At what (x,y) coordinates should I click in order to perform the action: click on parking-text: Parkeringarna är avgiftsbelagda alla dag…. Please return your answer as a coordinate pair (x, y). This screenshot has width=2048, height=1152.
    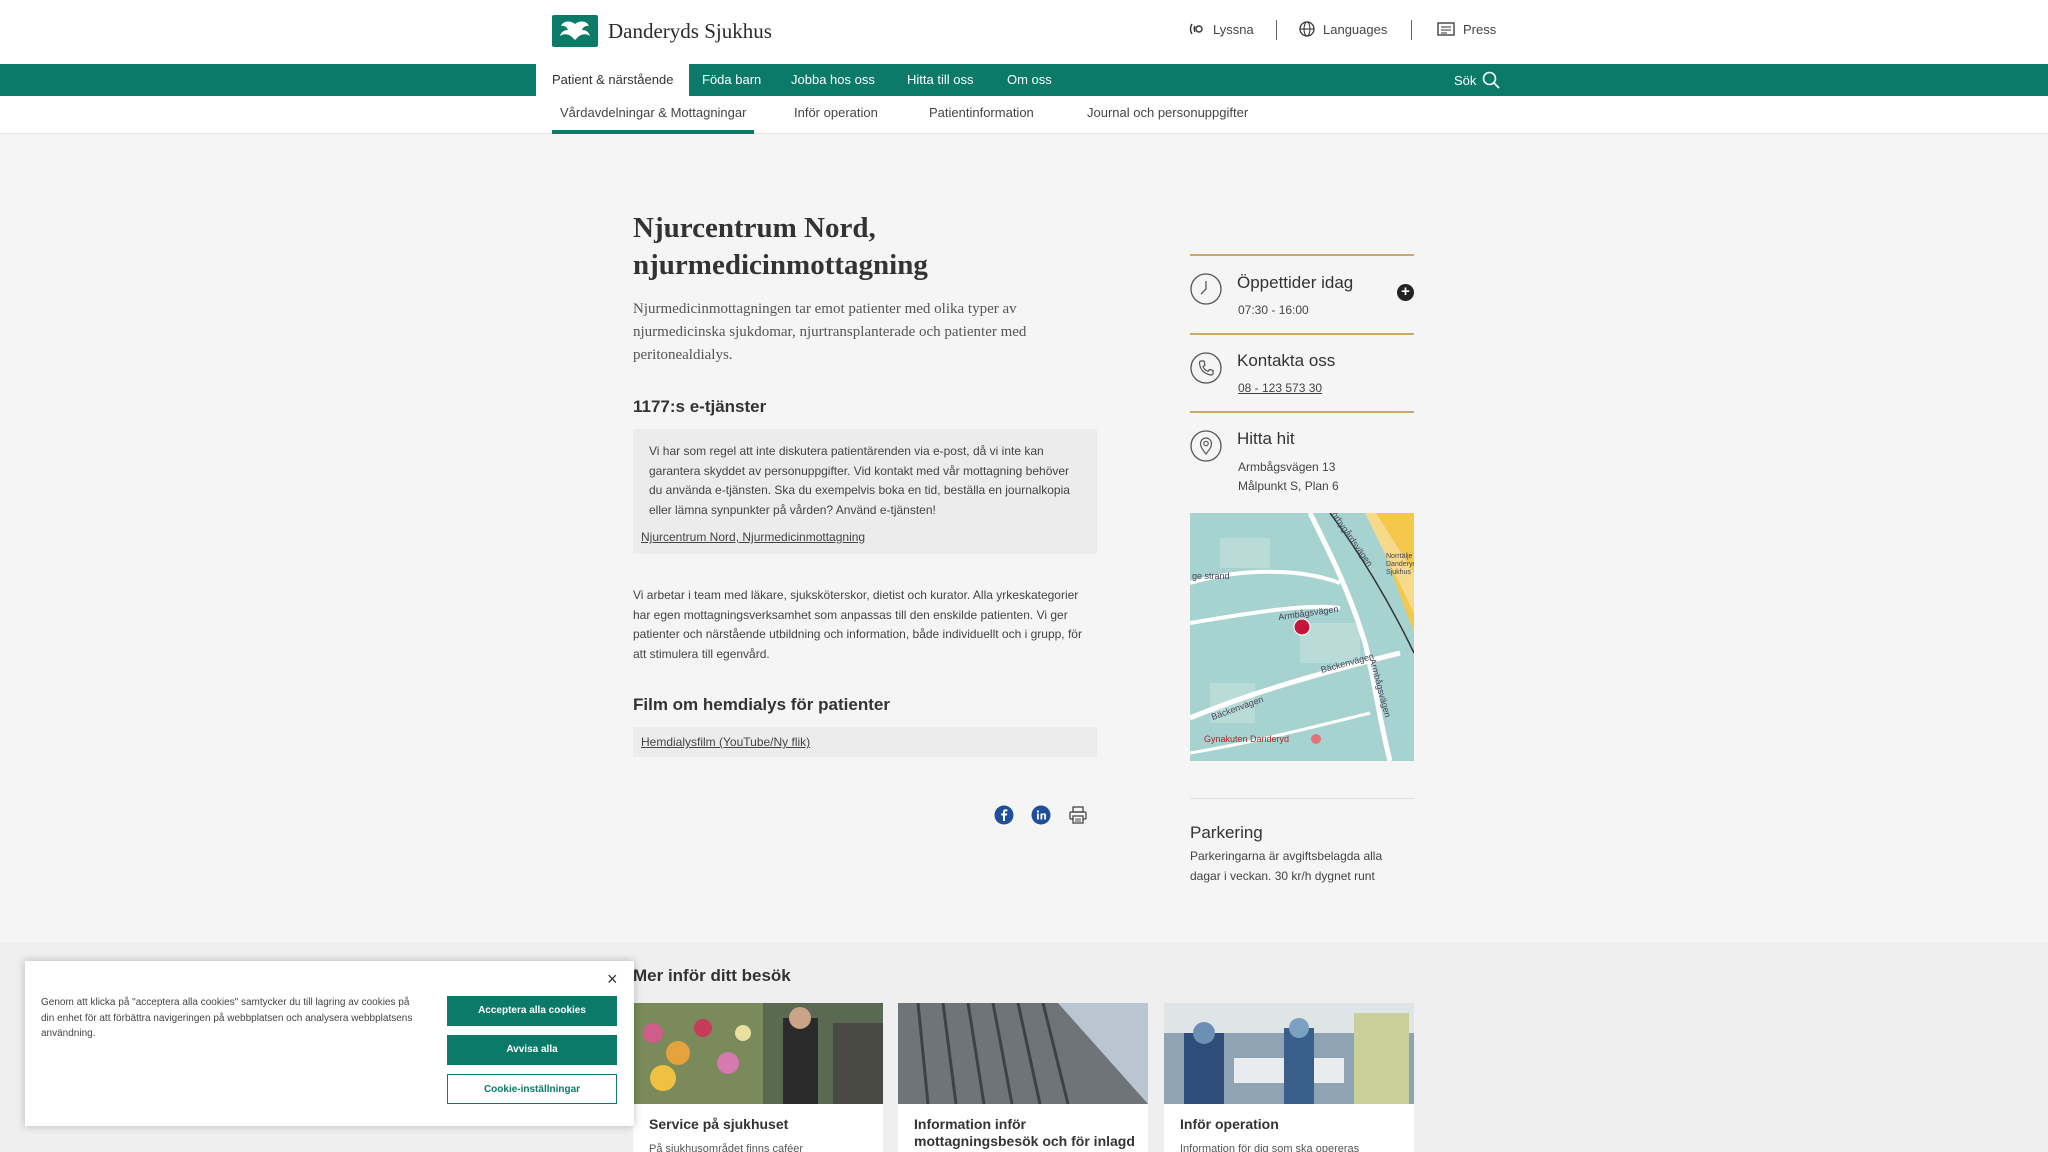
    Looking at the image, I should click on (1286, 866).